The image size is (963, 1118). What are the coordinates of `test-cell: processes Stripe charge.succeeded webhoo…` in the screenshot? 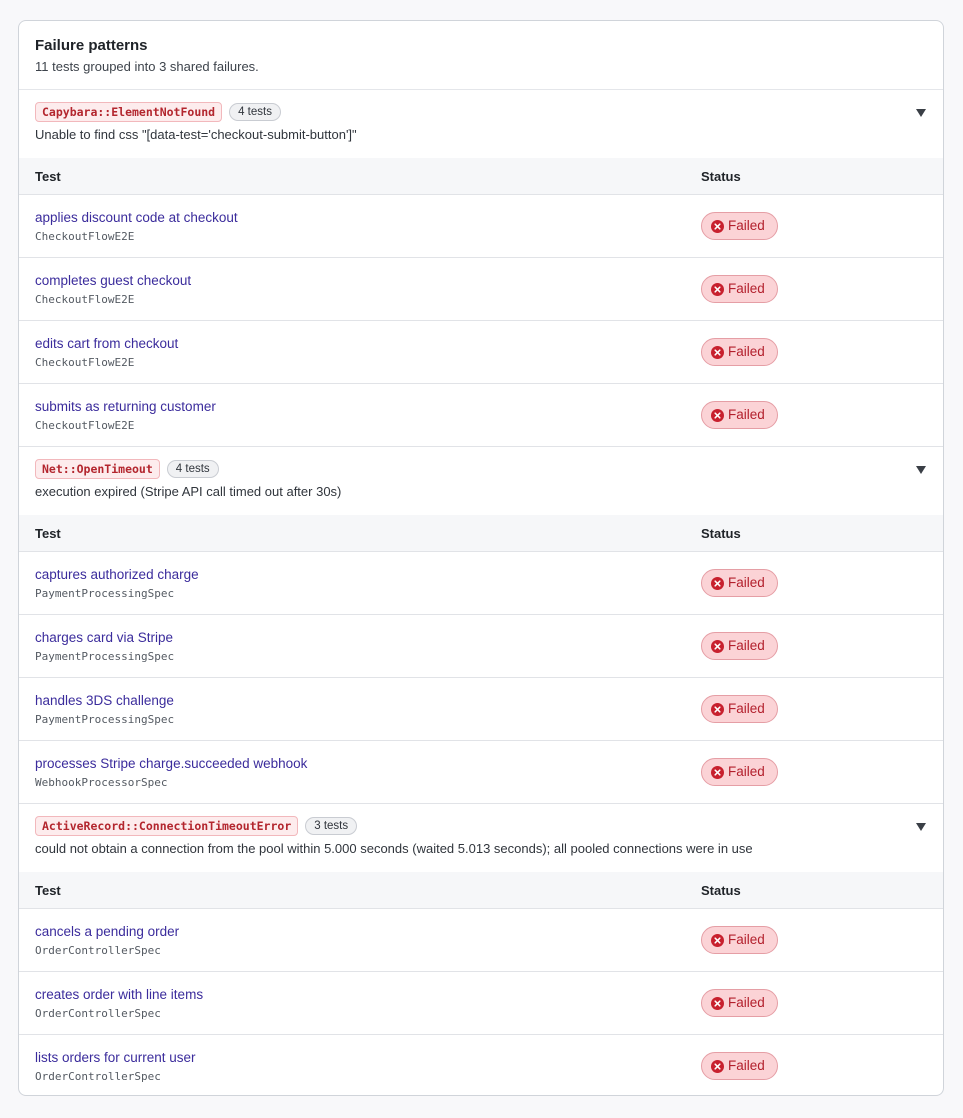 It's located at (360, 772).